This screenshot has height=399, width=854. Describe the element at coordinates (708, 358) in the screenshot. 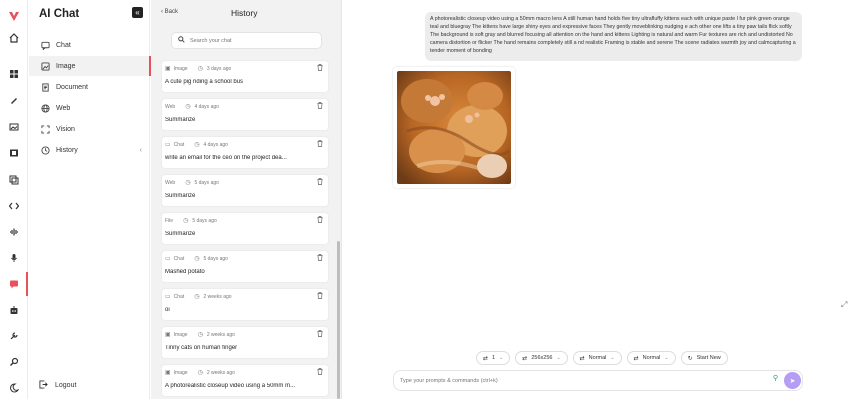

I see `start-new-label: Start New` at that location.